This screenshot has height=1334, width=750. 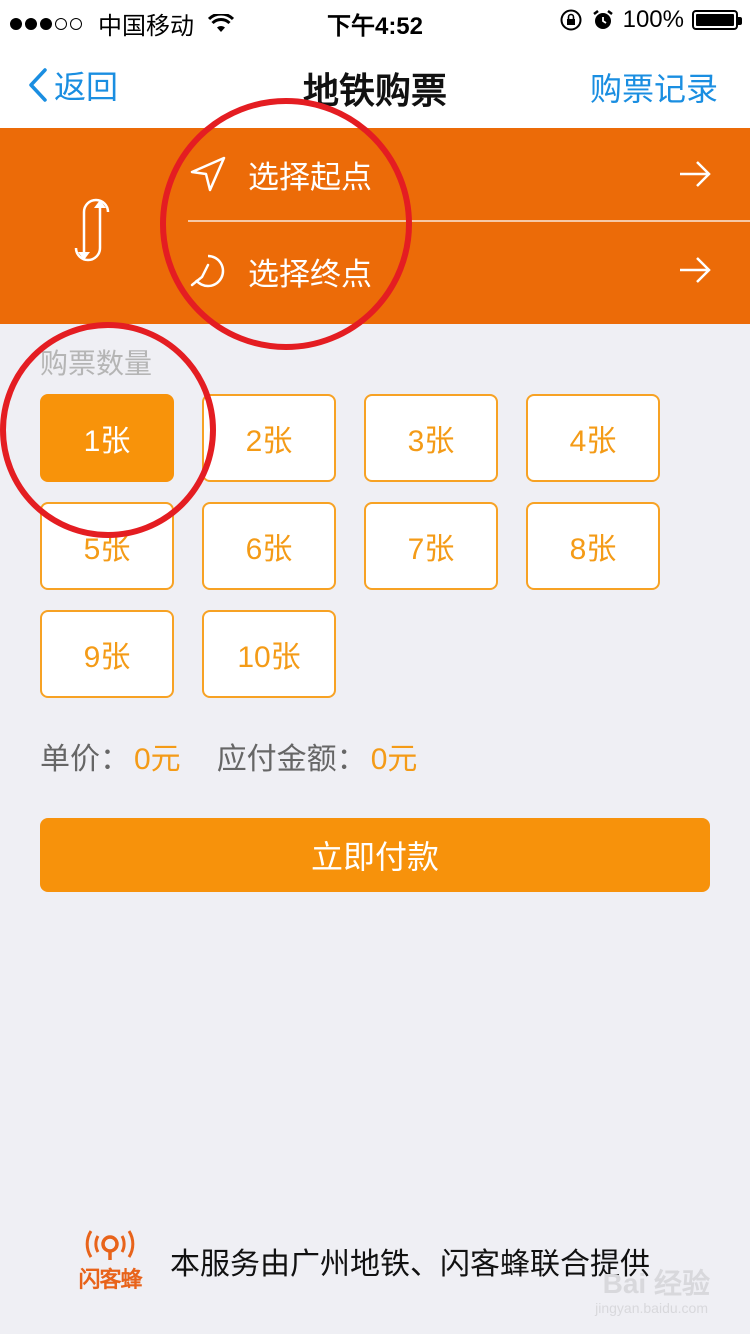 What do you see at coordinates (375, 855) in the screenshot?
I see `pay-now-button: 立即付款` at bounding box center [375, 855].